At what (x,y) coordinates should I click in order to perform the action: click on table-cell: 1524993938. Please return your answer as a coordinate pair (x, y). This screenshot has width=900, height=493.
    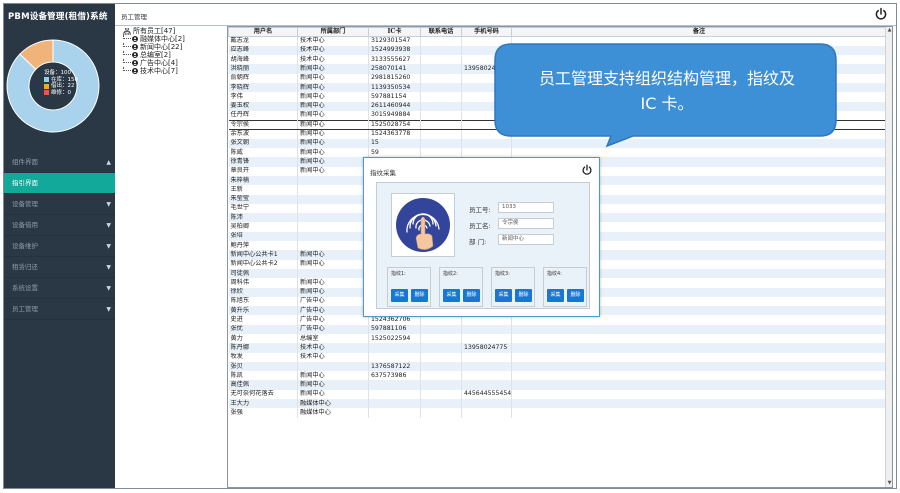
    Looking at the image, I should click on (394, 50).